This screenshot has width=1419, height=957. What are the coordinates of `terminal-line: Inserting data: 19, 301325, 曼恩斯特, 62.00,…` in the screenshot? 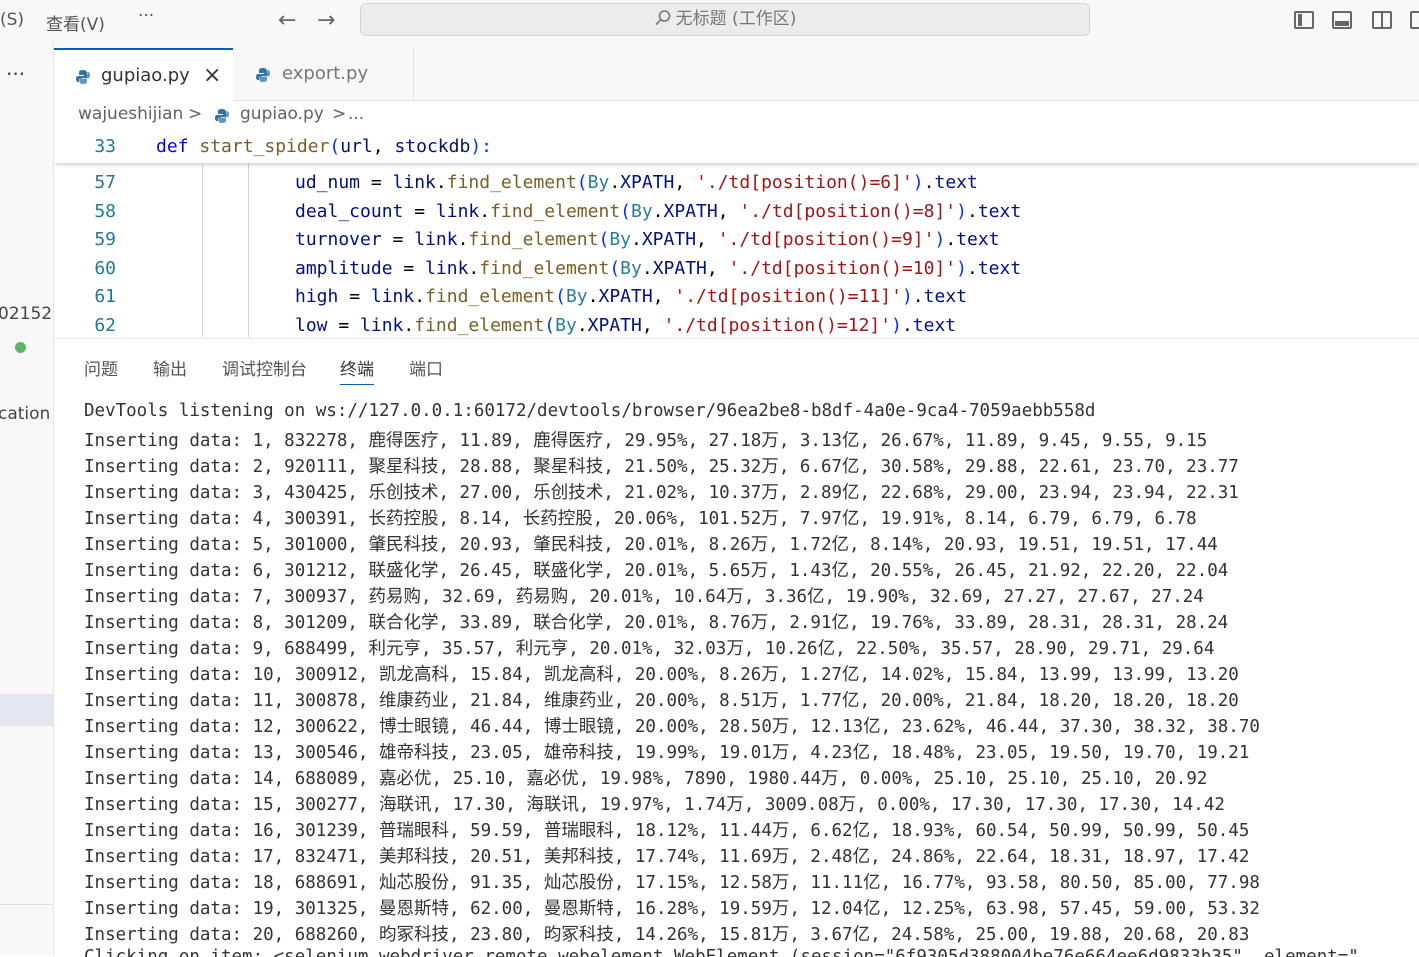 It's located at (672, 909).